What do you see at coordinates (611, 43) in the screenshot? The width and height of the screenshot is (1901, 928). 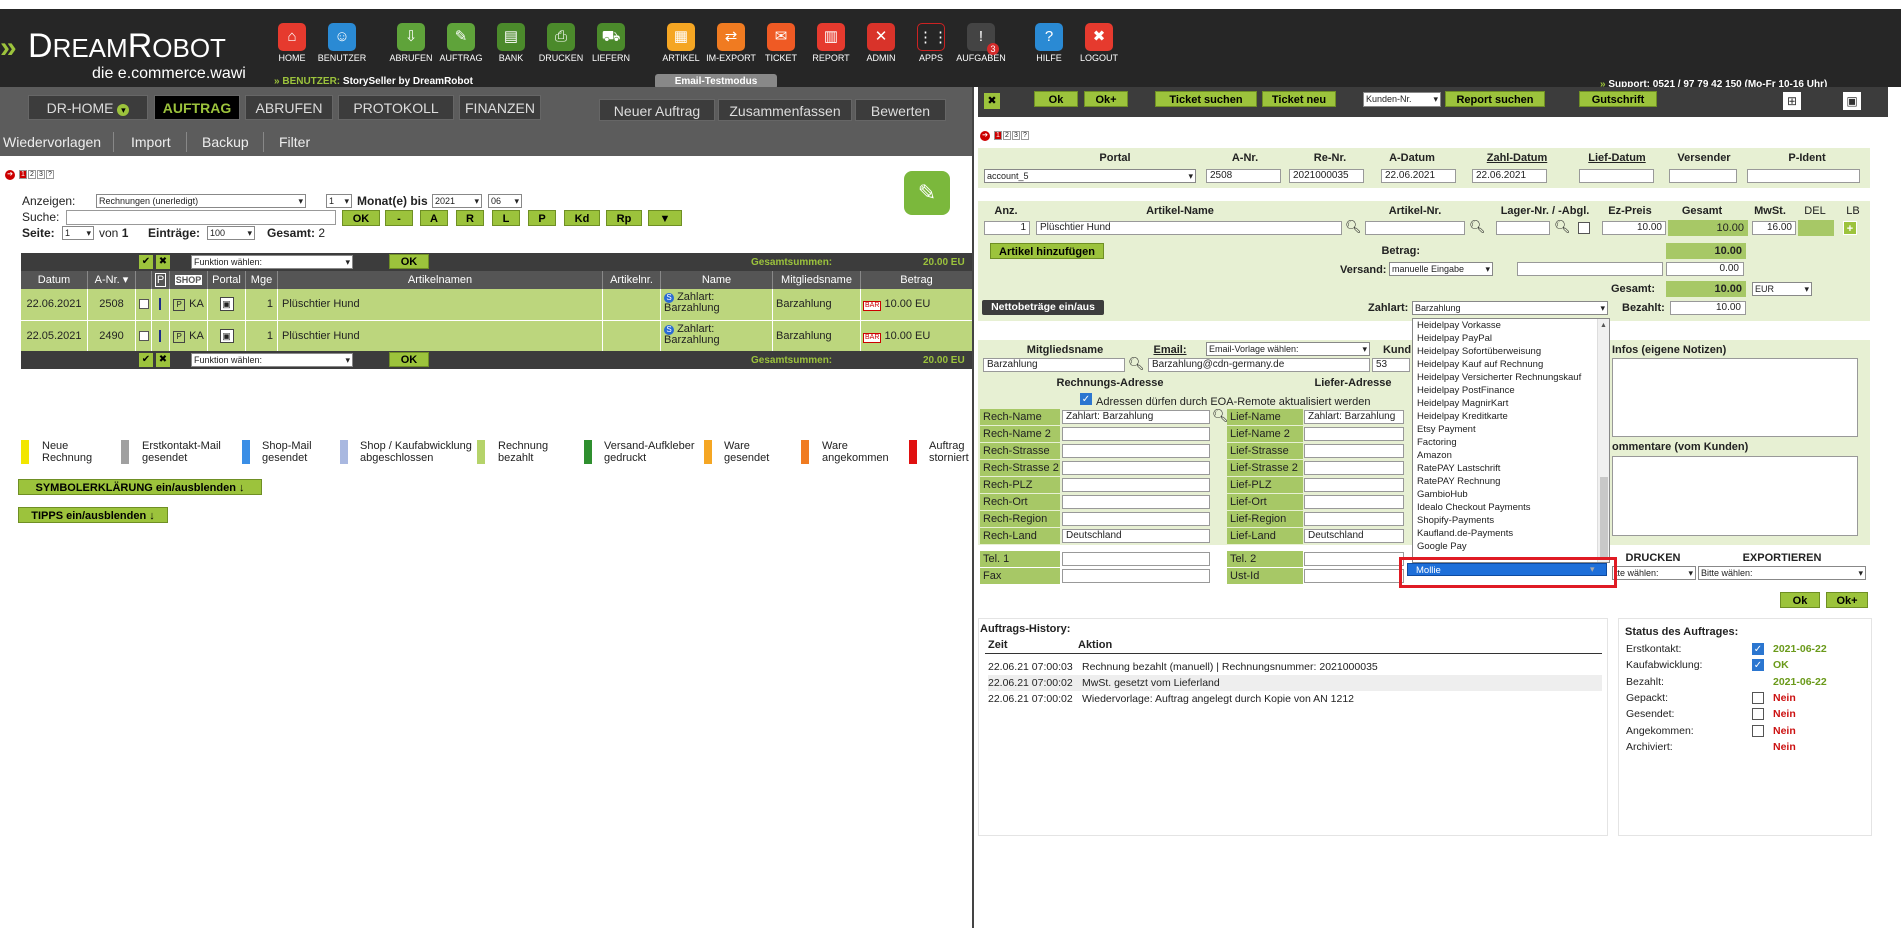 I see `nav-liefern: ⛟ LIEFERN` at bounding box center [611, 43].